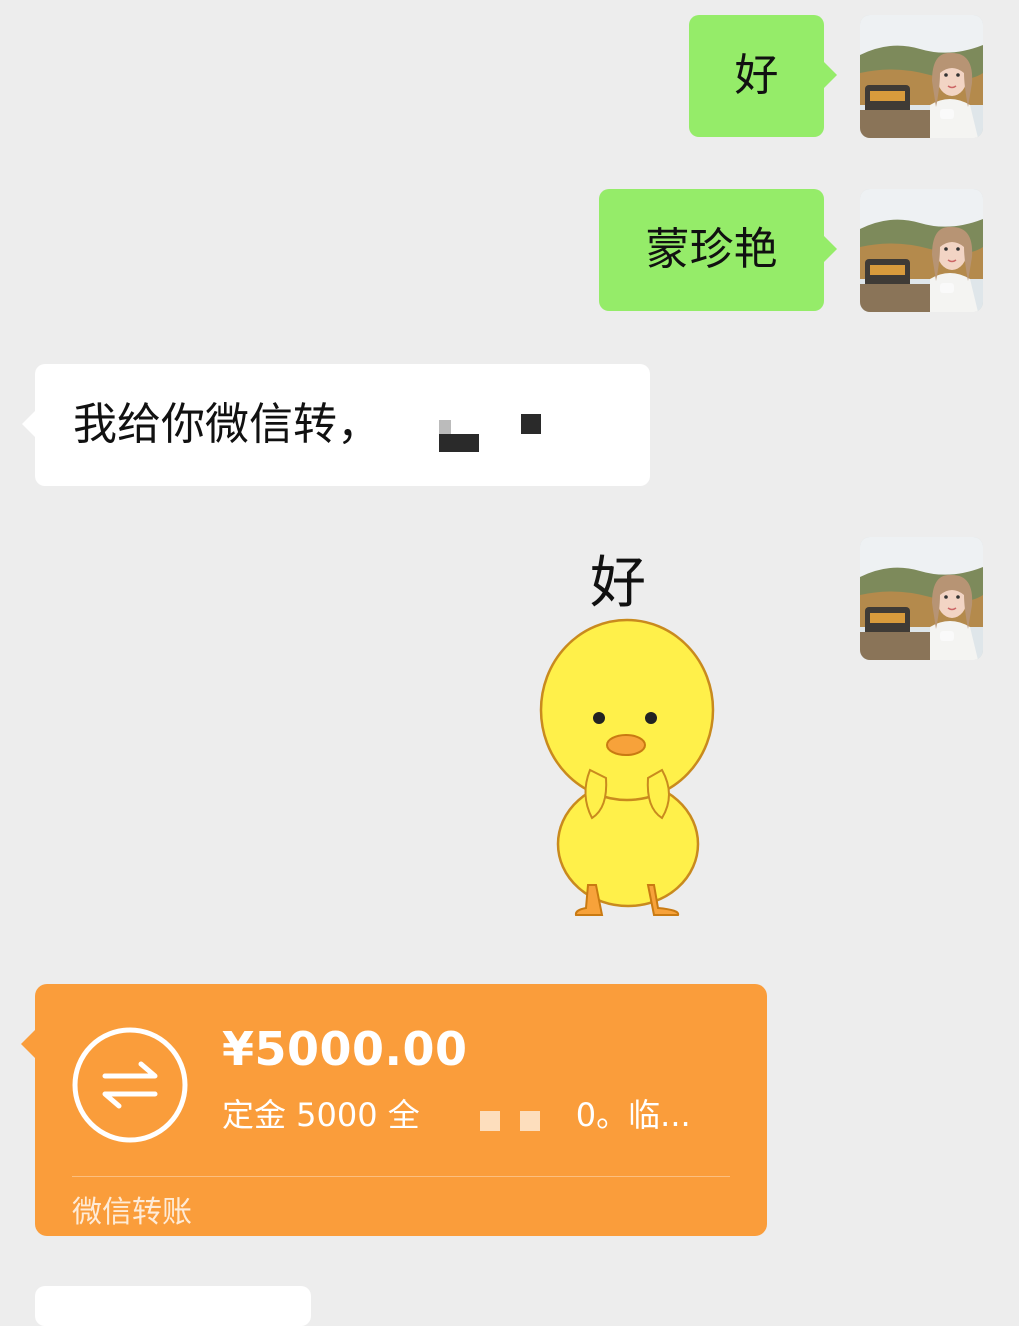 The width and height of the screenshot is (1019, 1326). What do you see at coordinates (227, 424) in the screenshot?
I see `message-text: 我给你微信转，` at bounding box center [227, 424].